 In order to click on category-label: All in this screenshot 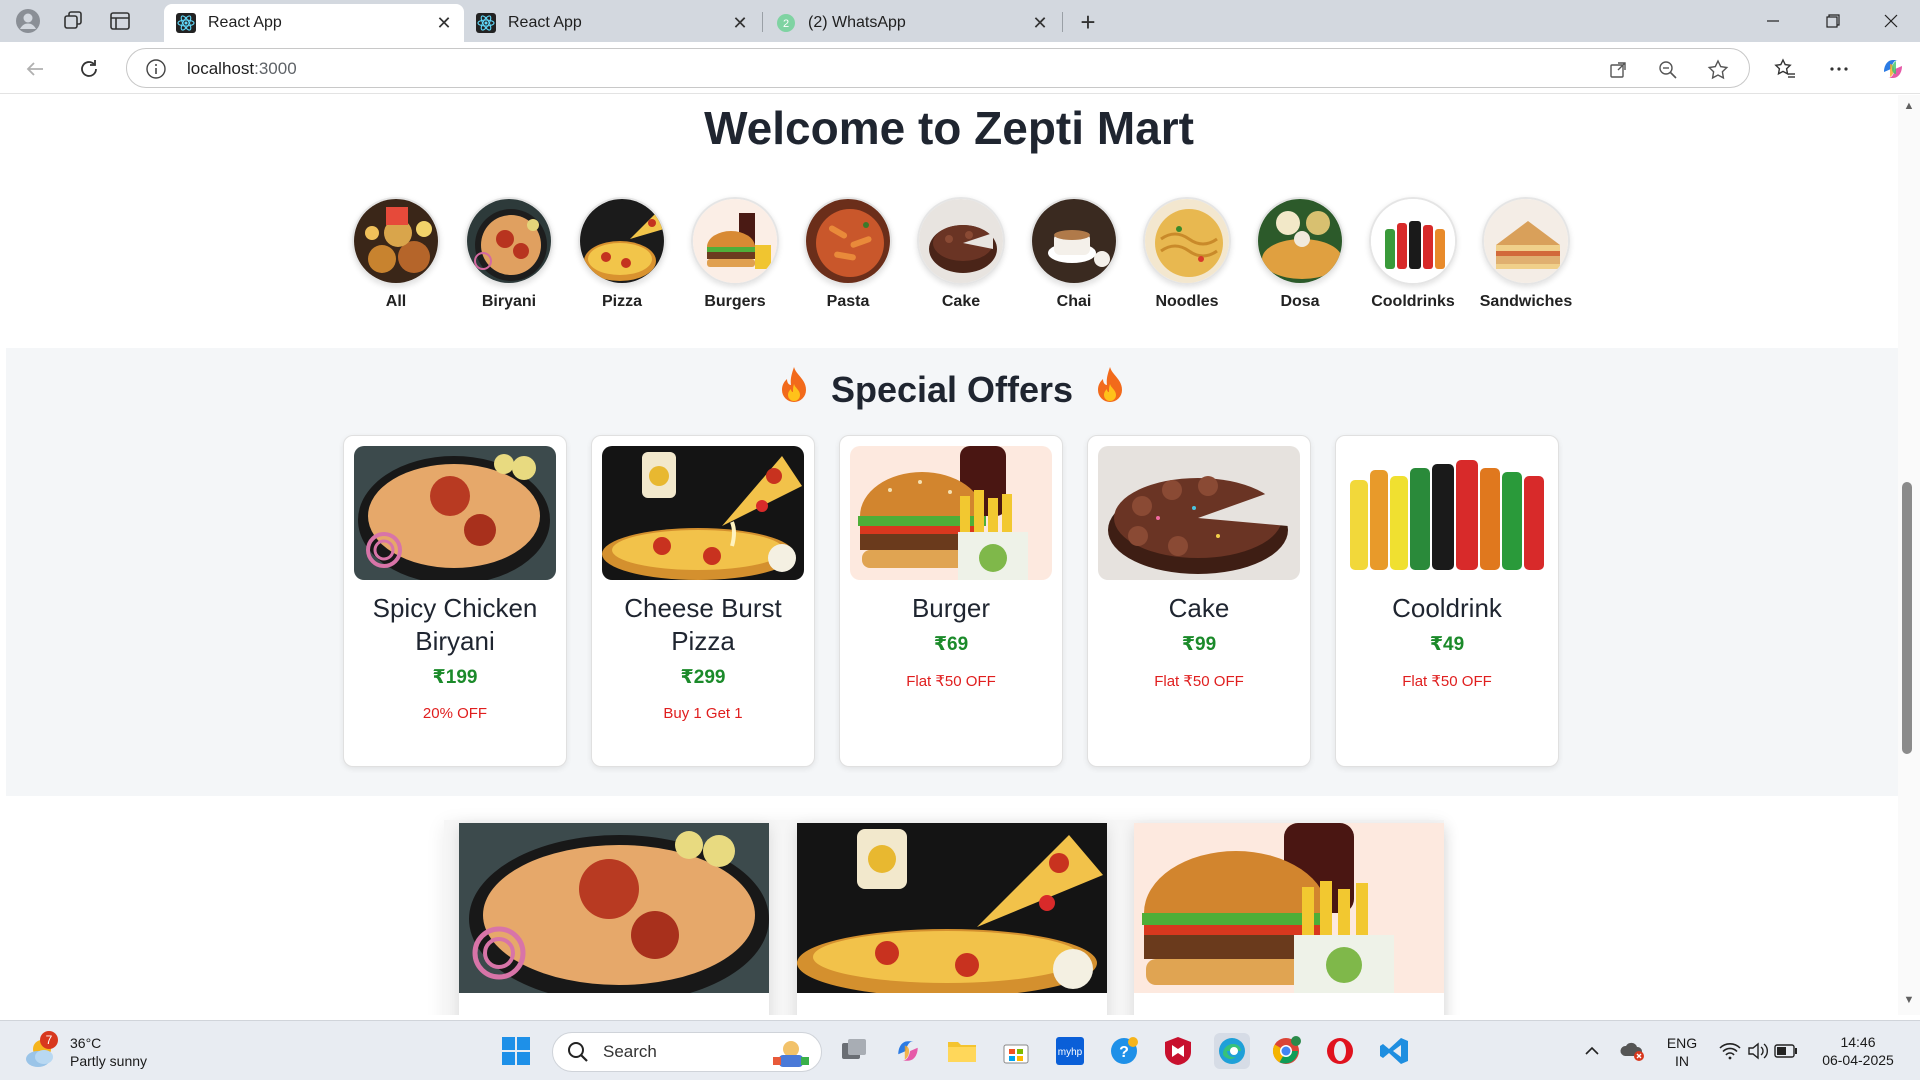, I will do `click(396, 301)`.